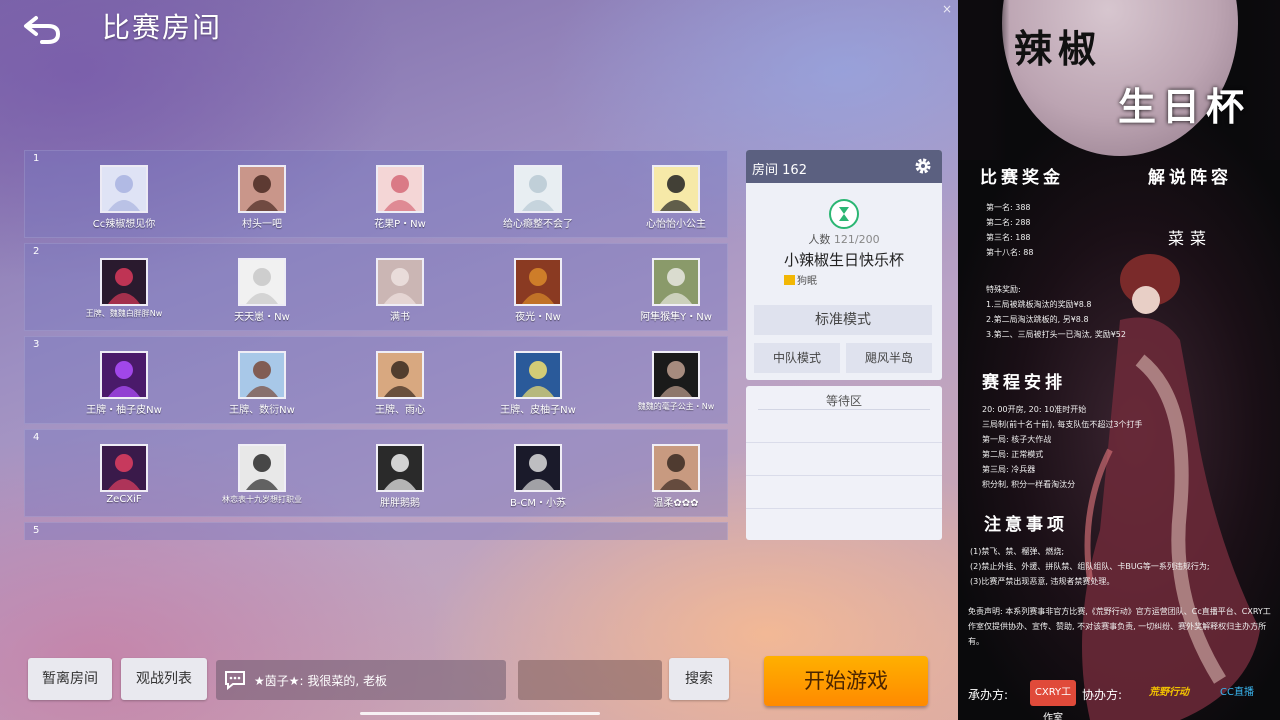 The height and width of the screenshot is (720, 1280). I want to click on search-input, so click(590, 680).